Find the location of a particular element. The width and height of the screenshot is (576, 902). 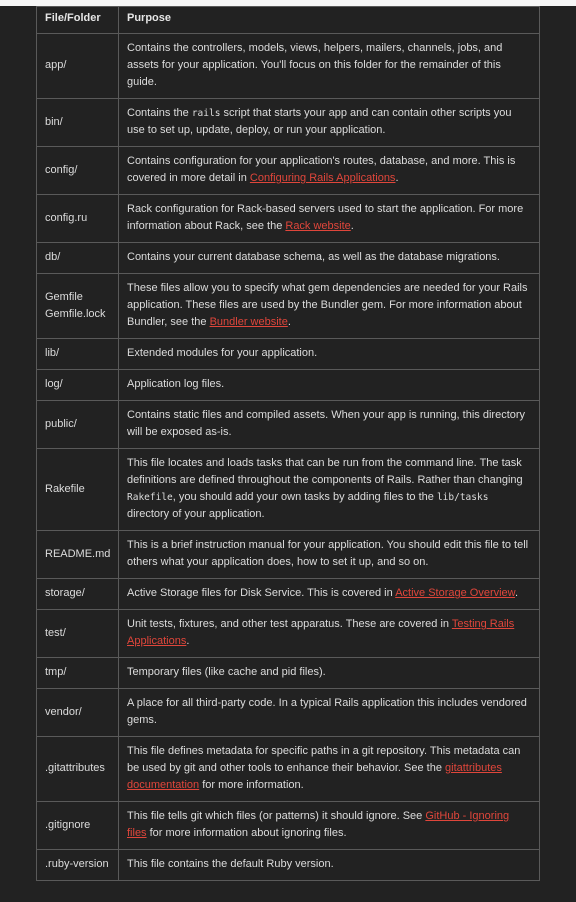

file-folder-cell: .gitignore is located at coordinates (77, 825).